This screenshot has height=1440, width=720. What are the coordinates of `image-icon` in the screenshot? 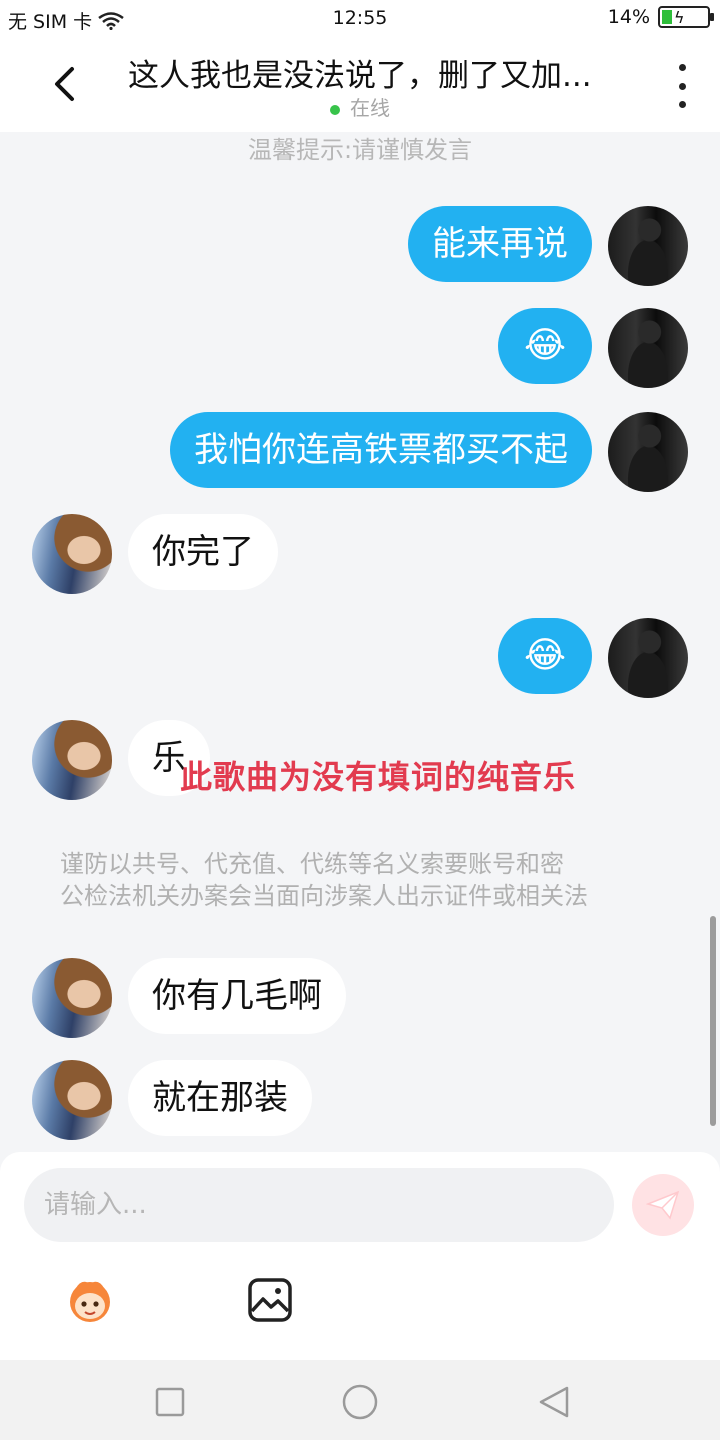 It's located at (270, 1300).